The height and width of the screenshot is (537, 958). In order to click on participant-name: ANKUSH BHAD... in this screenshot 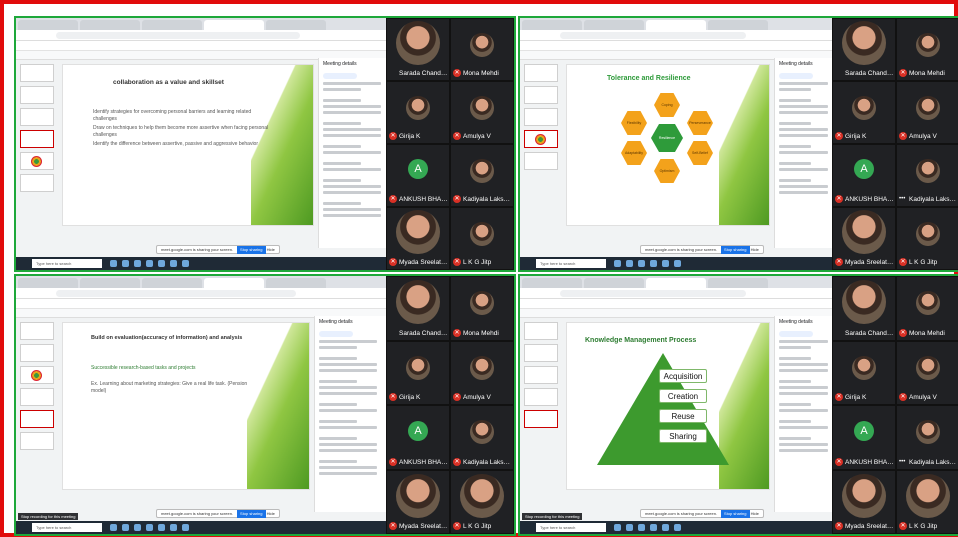, I will do `click(869, 199)`.